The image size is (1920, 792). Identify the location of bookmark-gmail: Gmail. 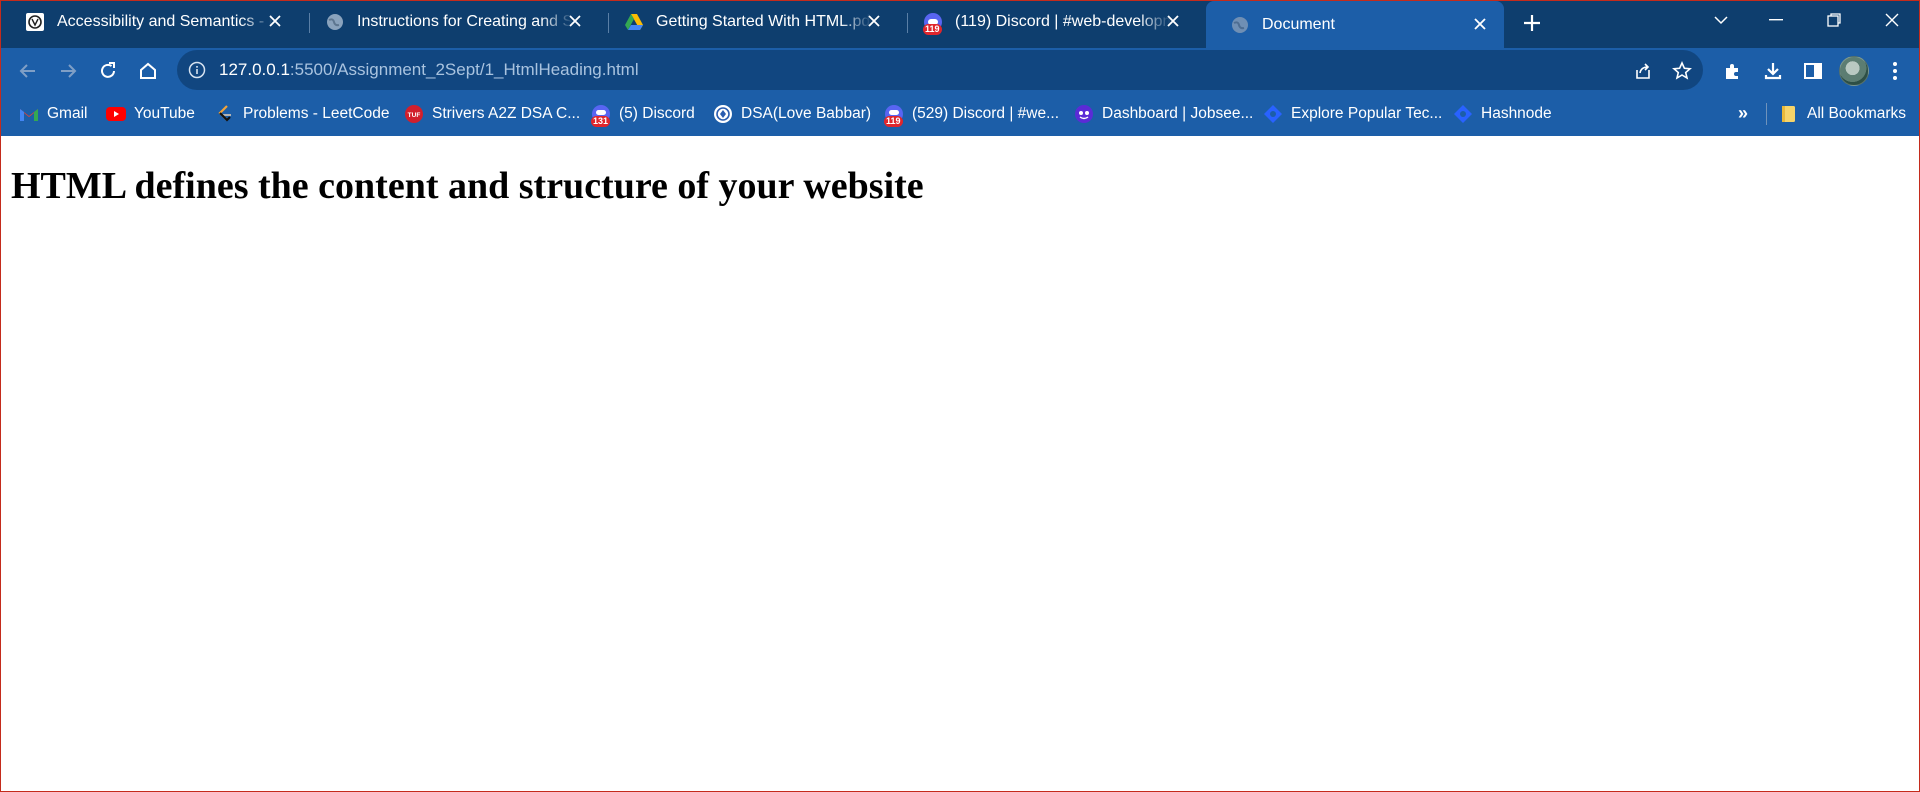
(53, 114).